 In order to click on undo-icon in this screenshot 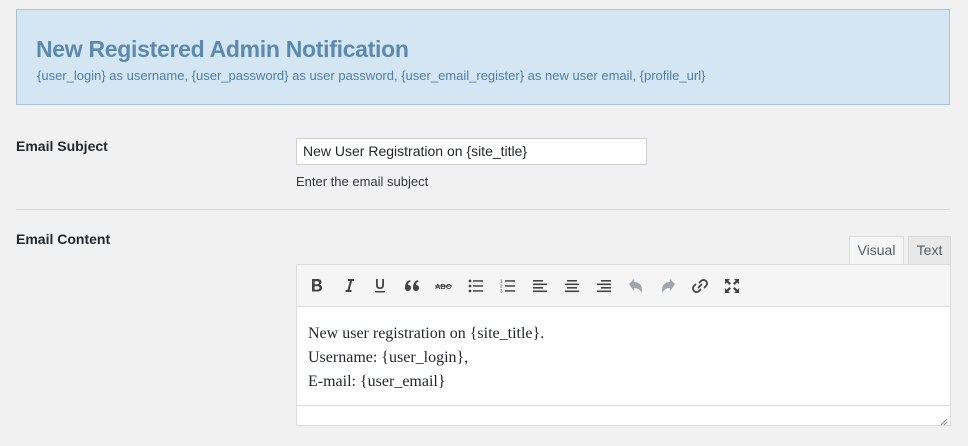, I will do `click(636, 286)`.